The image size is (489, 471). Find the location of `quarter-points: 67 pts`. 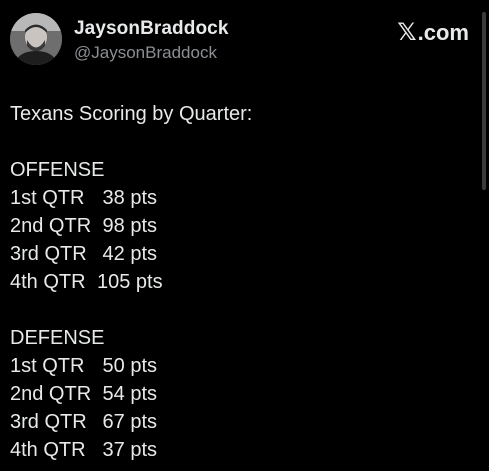

quarter-points: 67 pts is located at coordinates (127, 422).